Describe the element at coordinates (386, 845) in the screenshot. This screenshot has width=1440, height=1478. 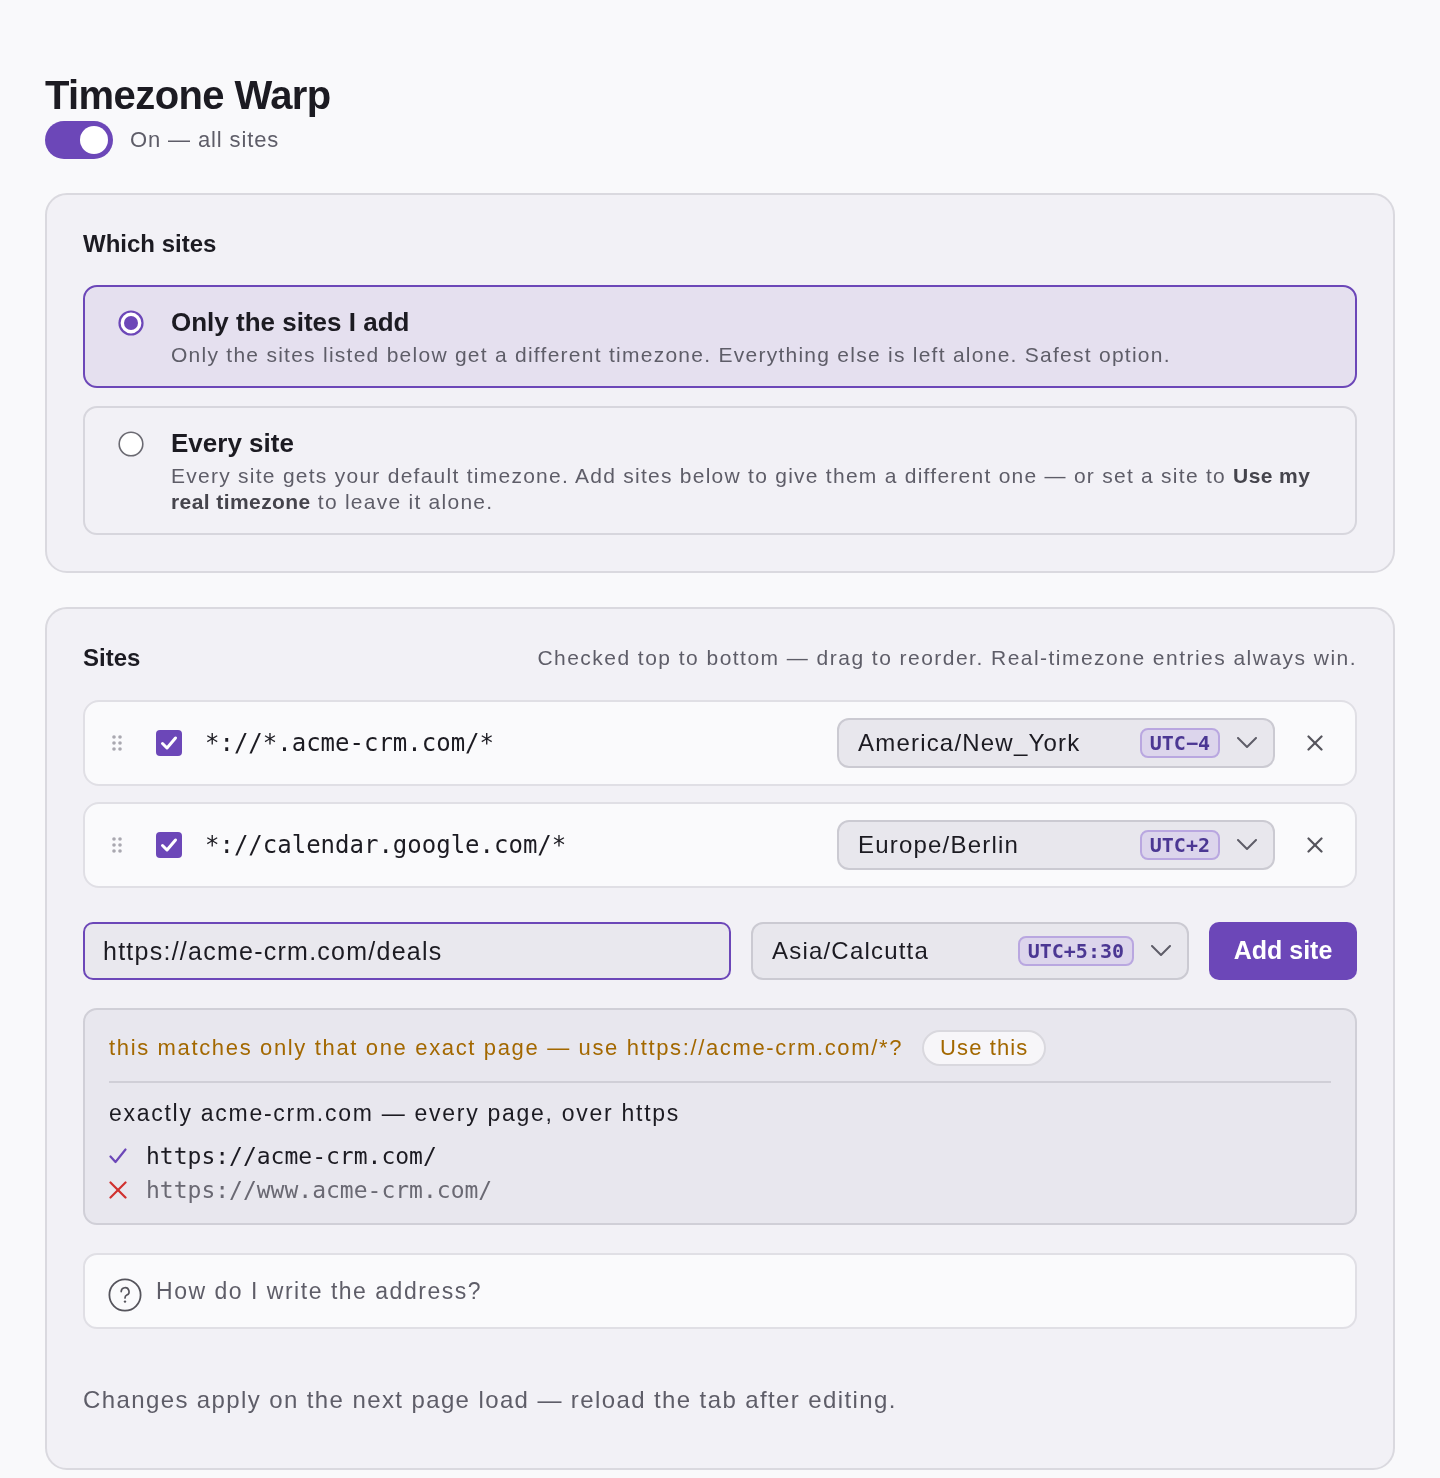
I see `url-pattern: *://calendar.google.com/*` at that location.